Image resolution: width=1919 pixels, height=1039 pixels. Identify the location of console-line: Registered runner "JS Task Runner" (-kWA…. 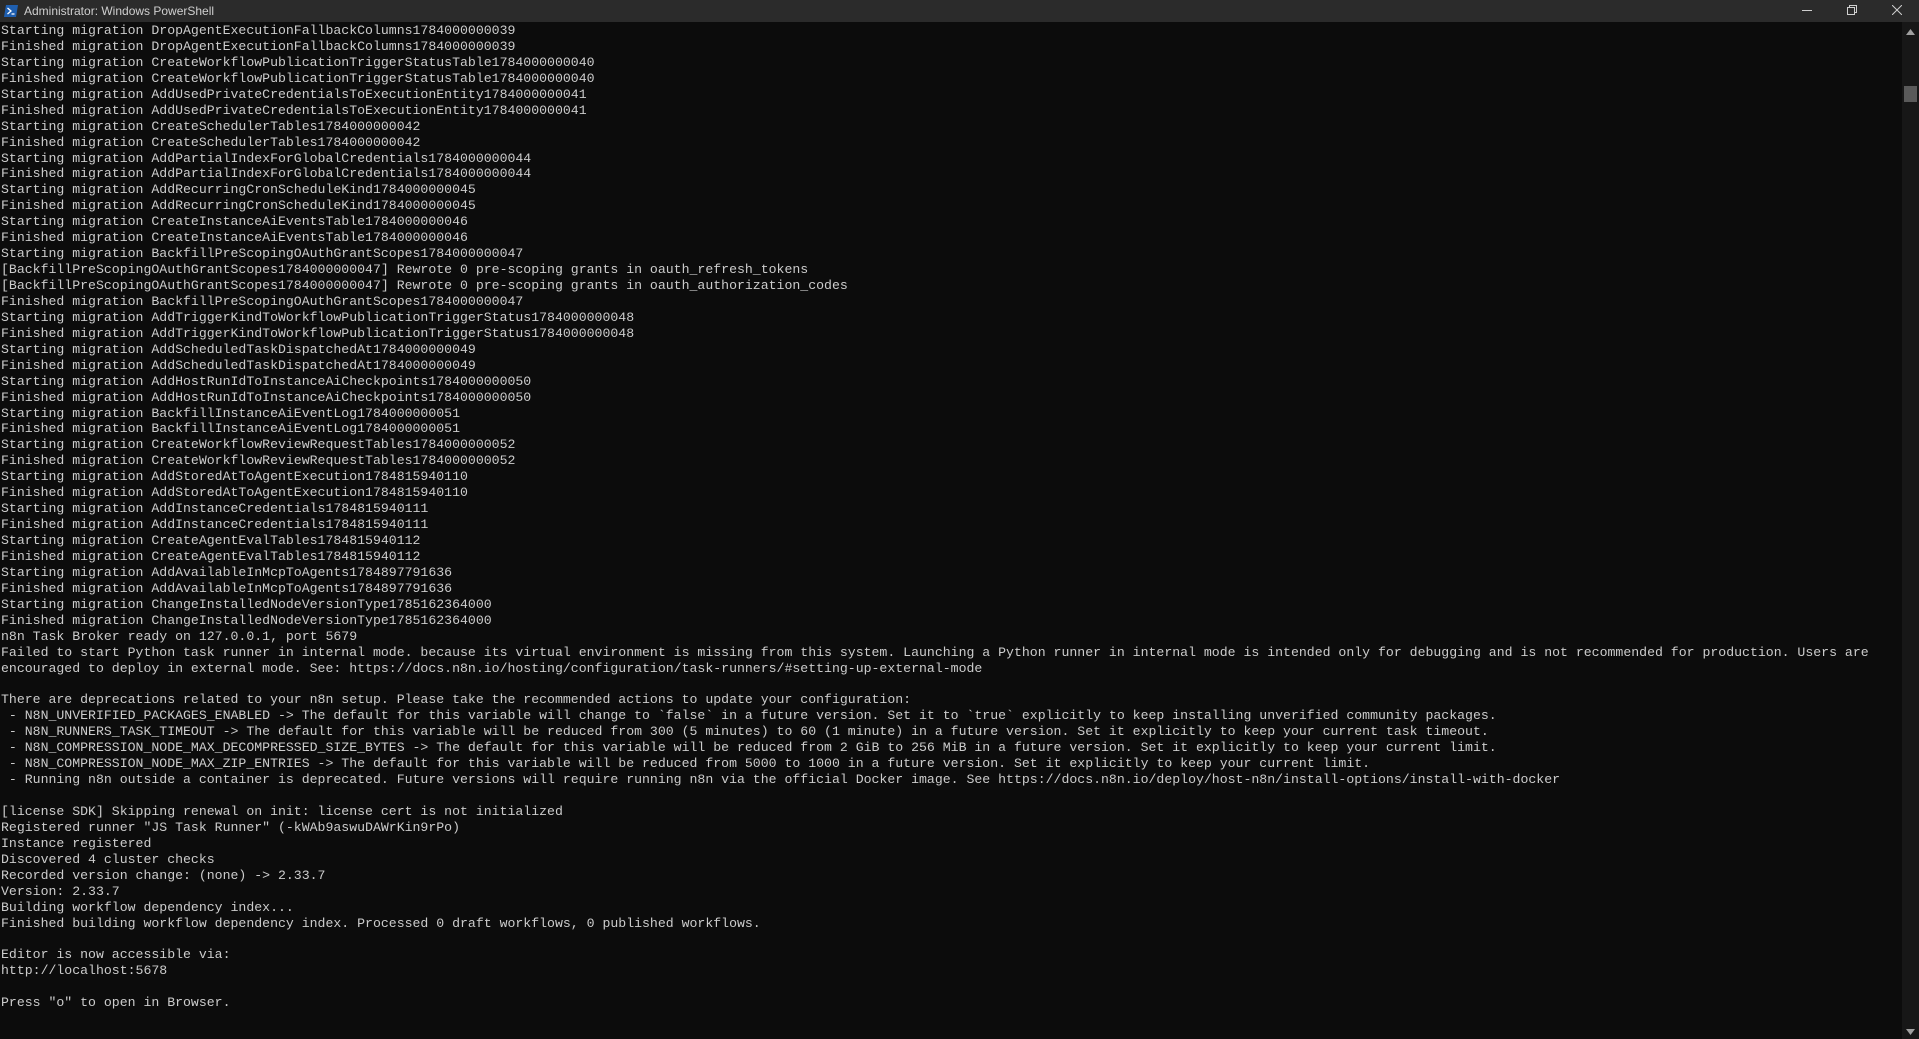
(230, 827).